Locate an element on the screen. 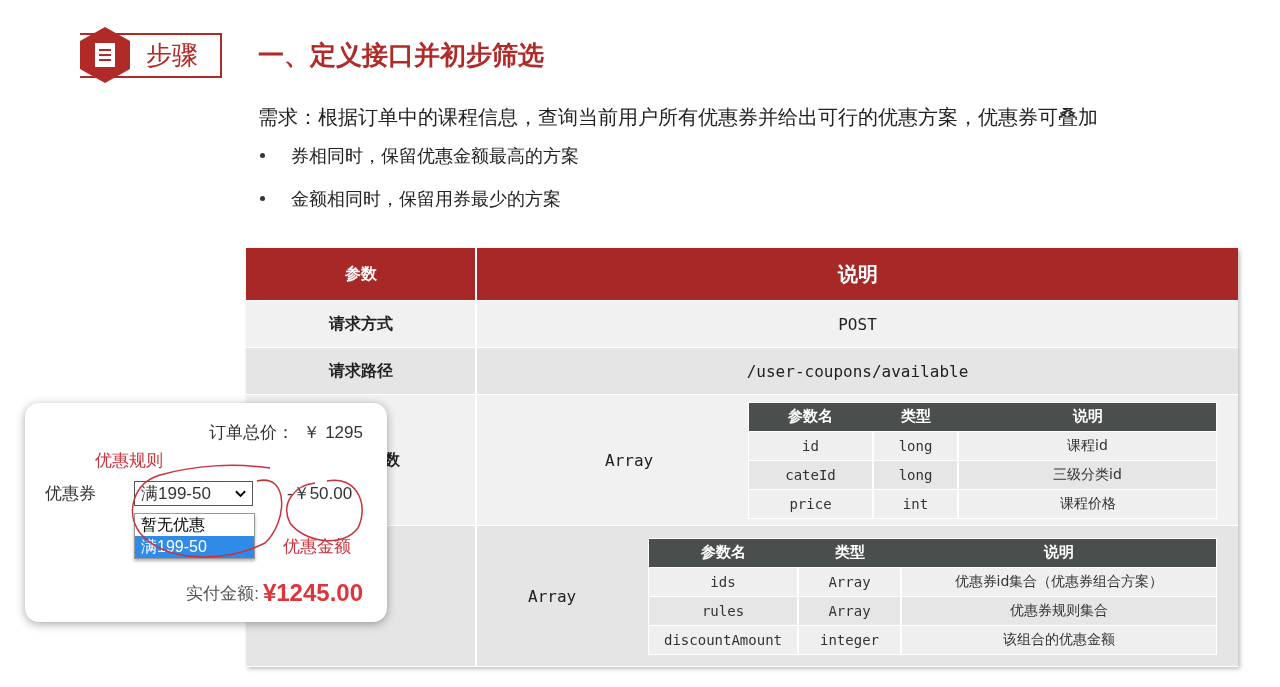 This screenshot has width=1280, height=687. table-cell: id is located at coordinates (810, 445).